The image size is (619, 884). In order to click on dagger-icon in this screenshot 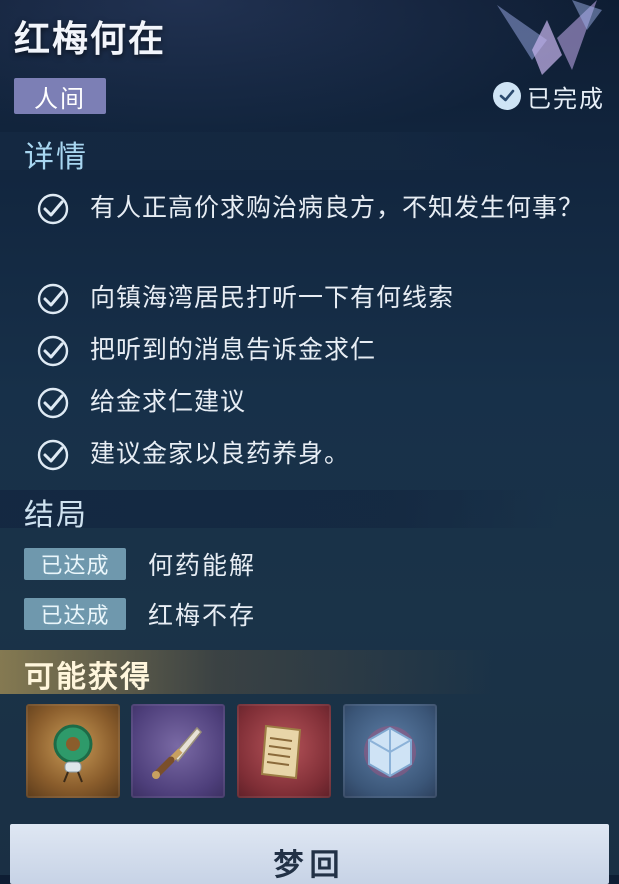, I will do `click(177, 752)`.